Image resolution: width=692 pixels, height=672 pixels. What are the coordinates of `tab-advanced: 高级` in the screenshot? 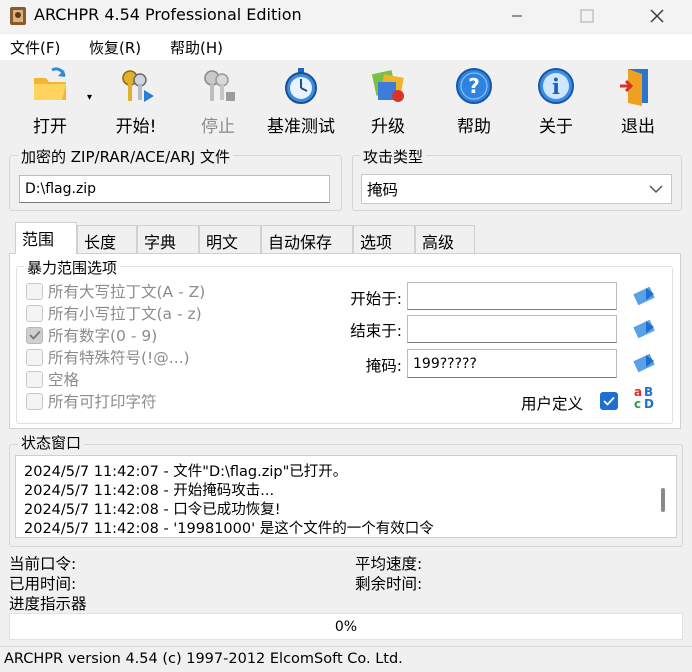 It's located at (445, 239).